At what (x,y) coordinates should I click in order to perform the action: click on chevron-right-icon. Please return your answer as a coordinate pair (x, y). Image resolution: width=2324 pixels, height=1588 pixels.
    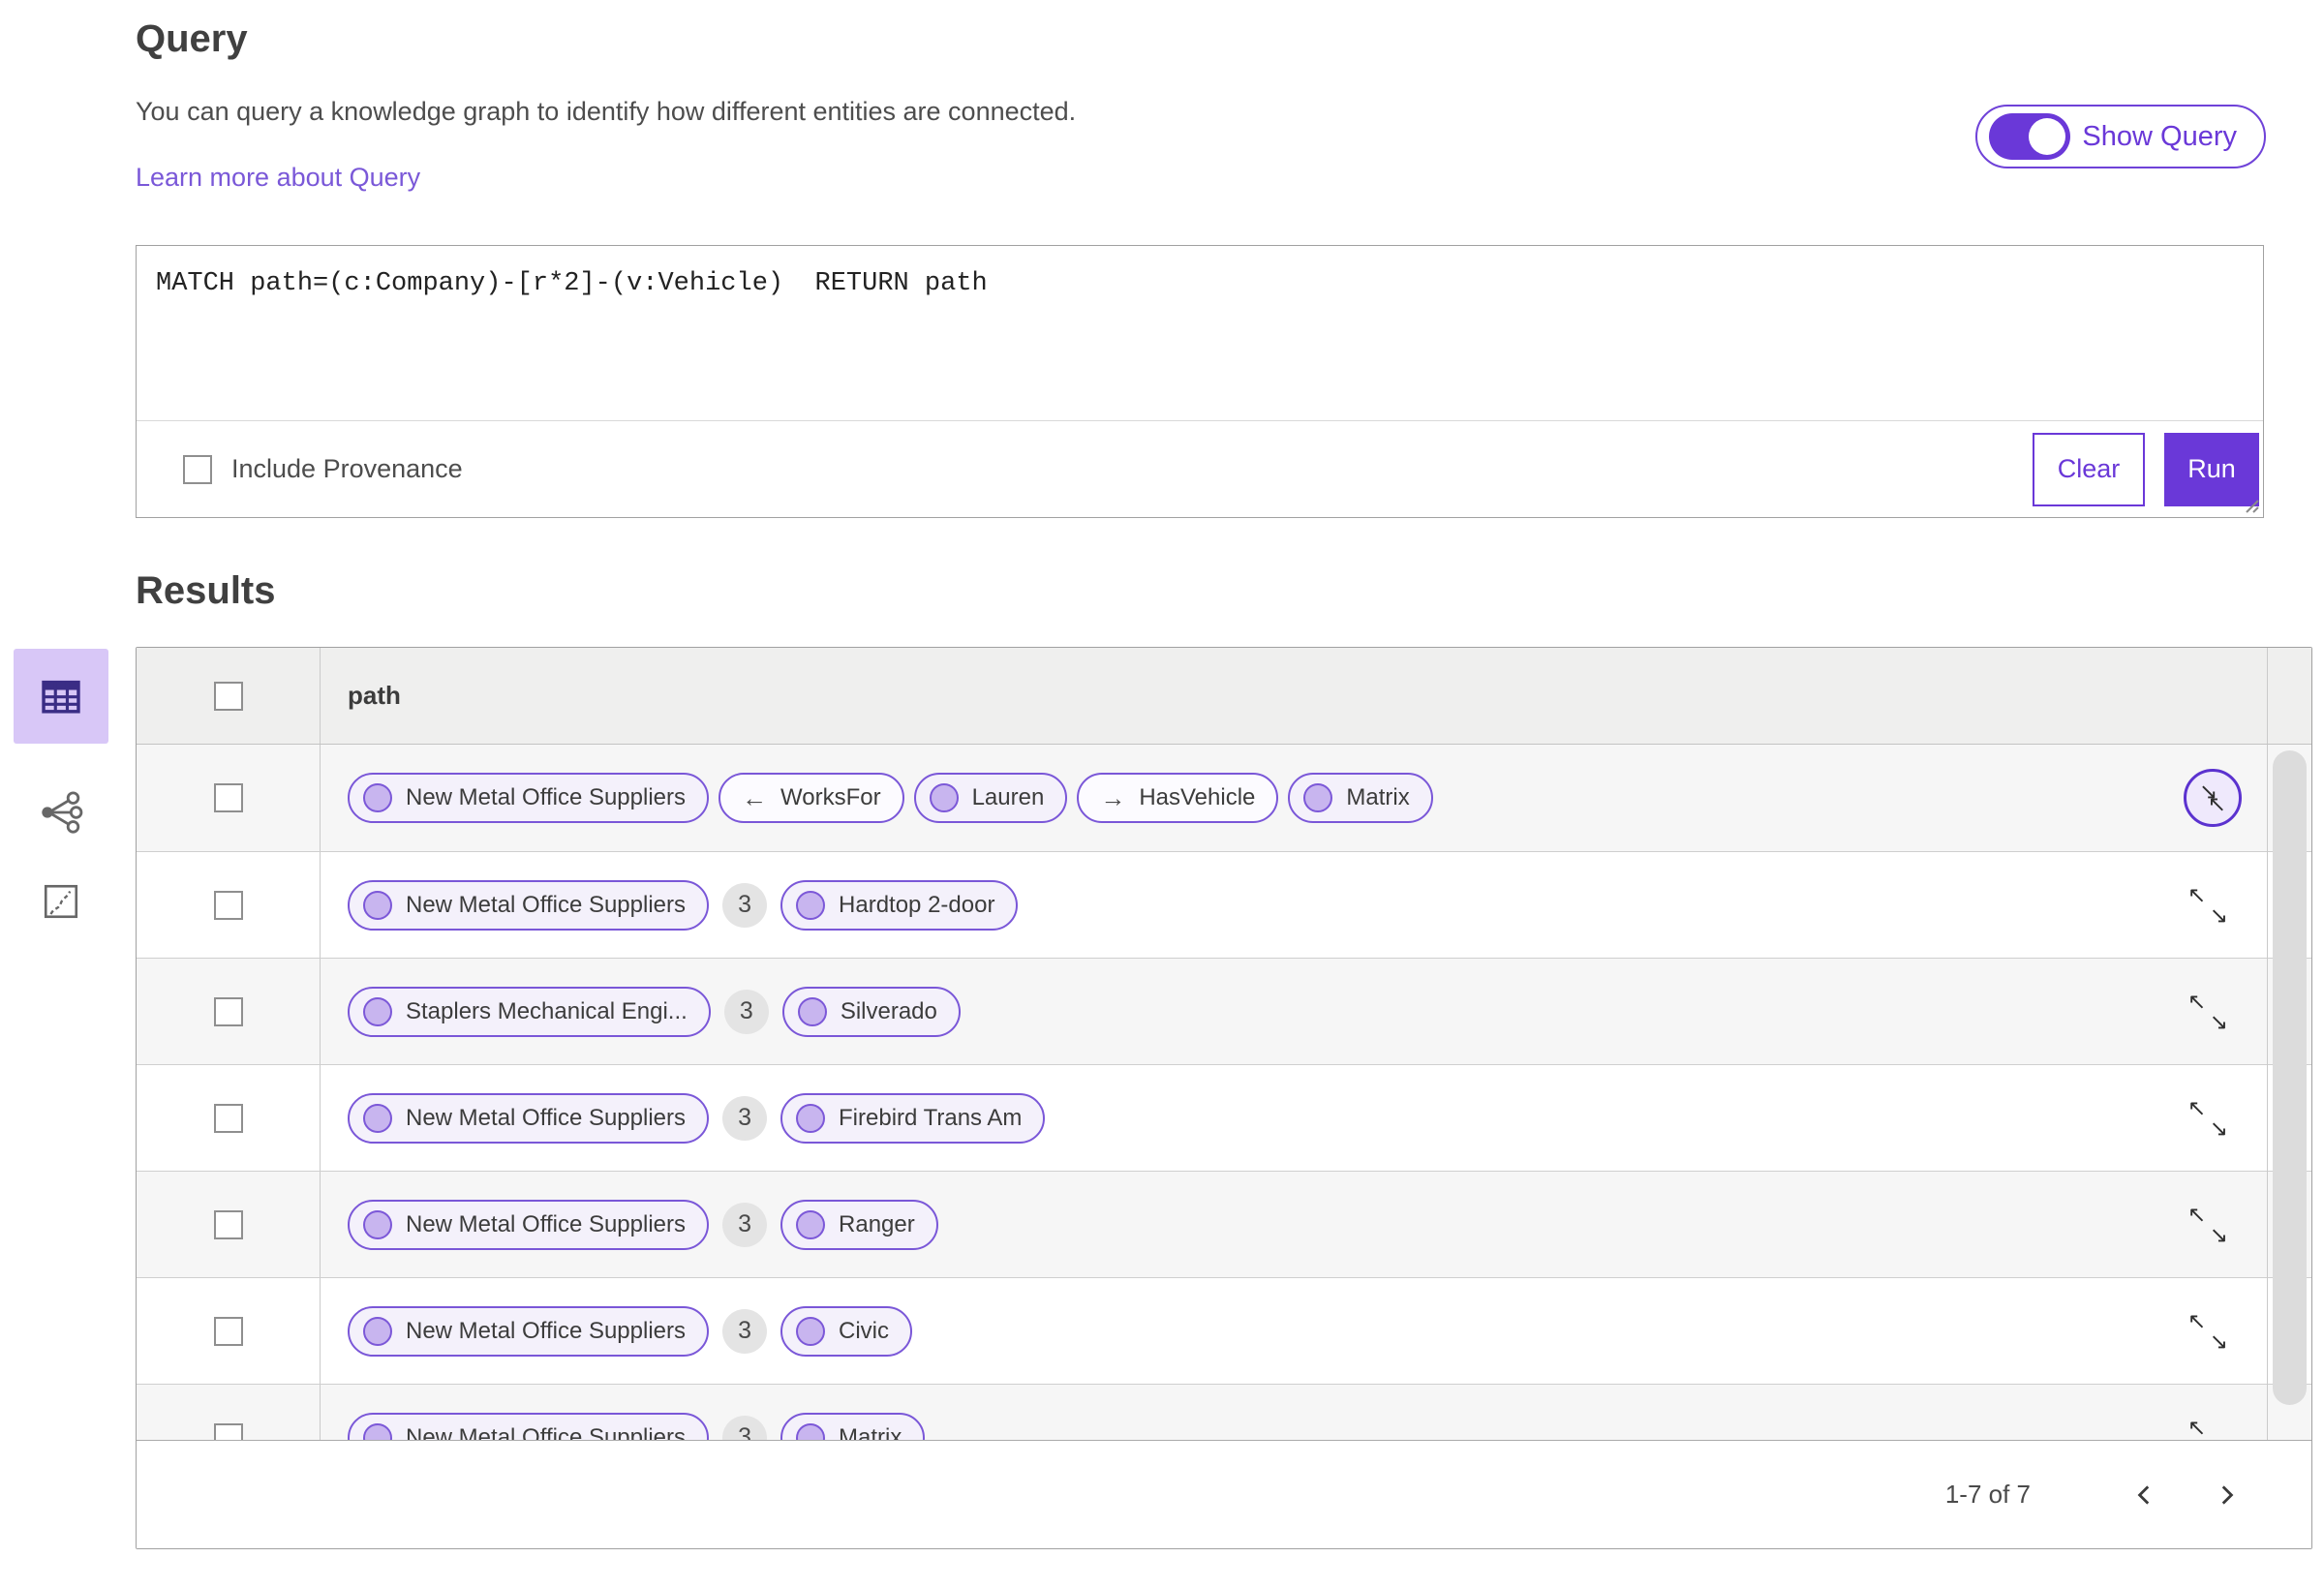
    Looking at the image, I should click on (2227, 1494).